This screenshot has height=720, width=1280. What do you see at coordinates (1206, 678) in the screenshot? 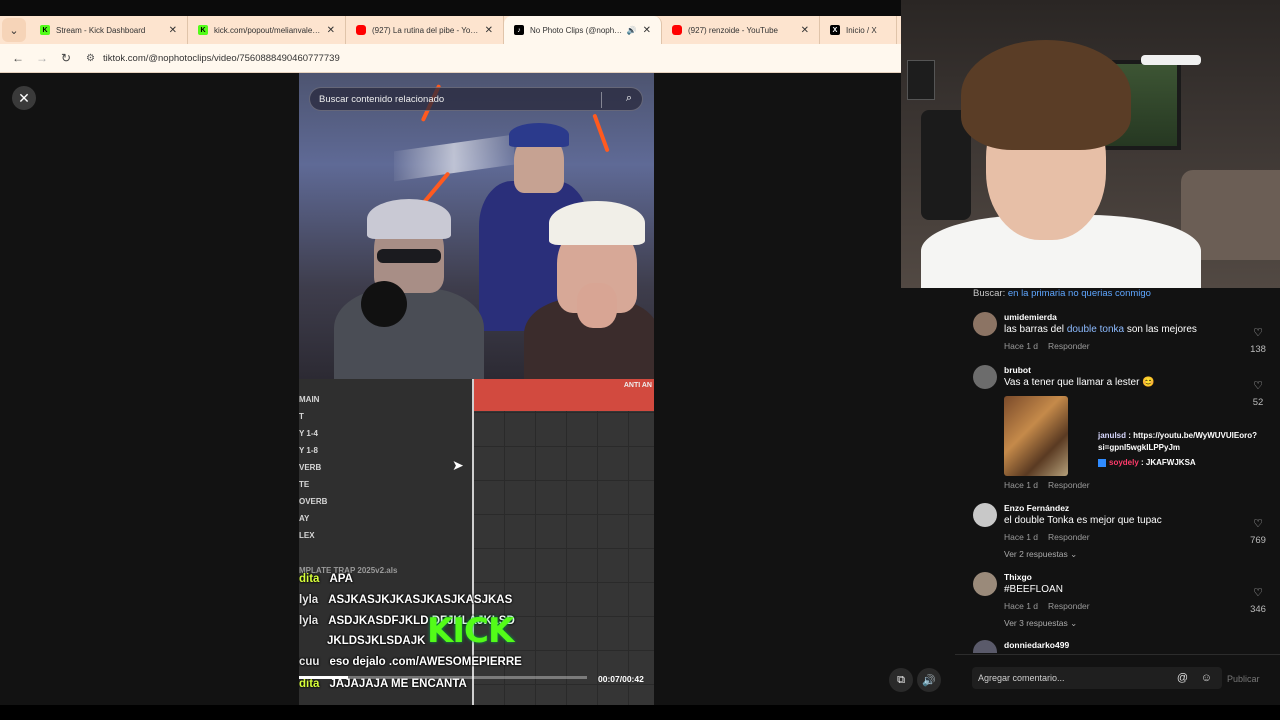
I see `emoji-icon: ☺` at bounding box center [1206, 678].